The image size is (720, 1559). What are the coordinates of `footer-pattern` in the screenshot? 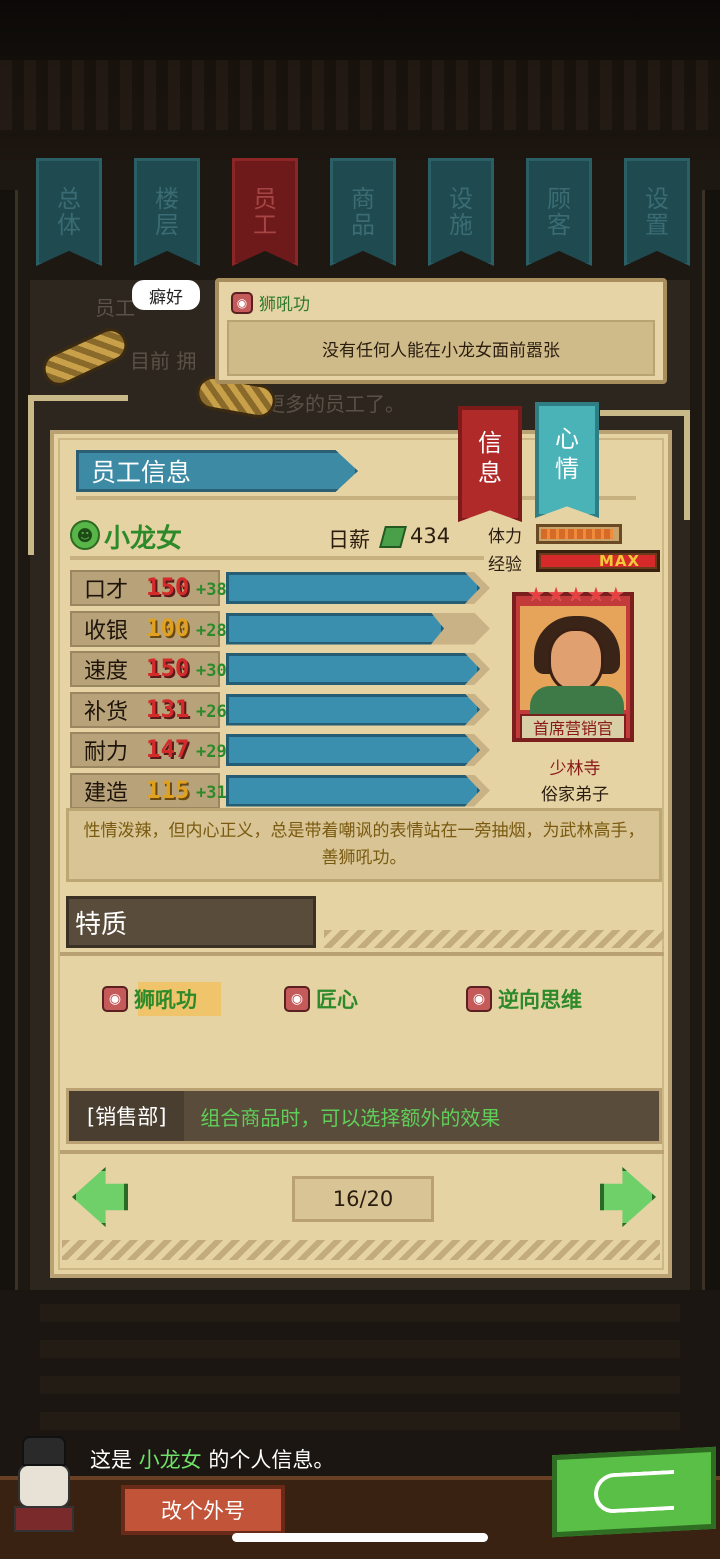 It's located at (360, 1365).